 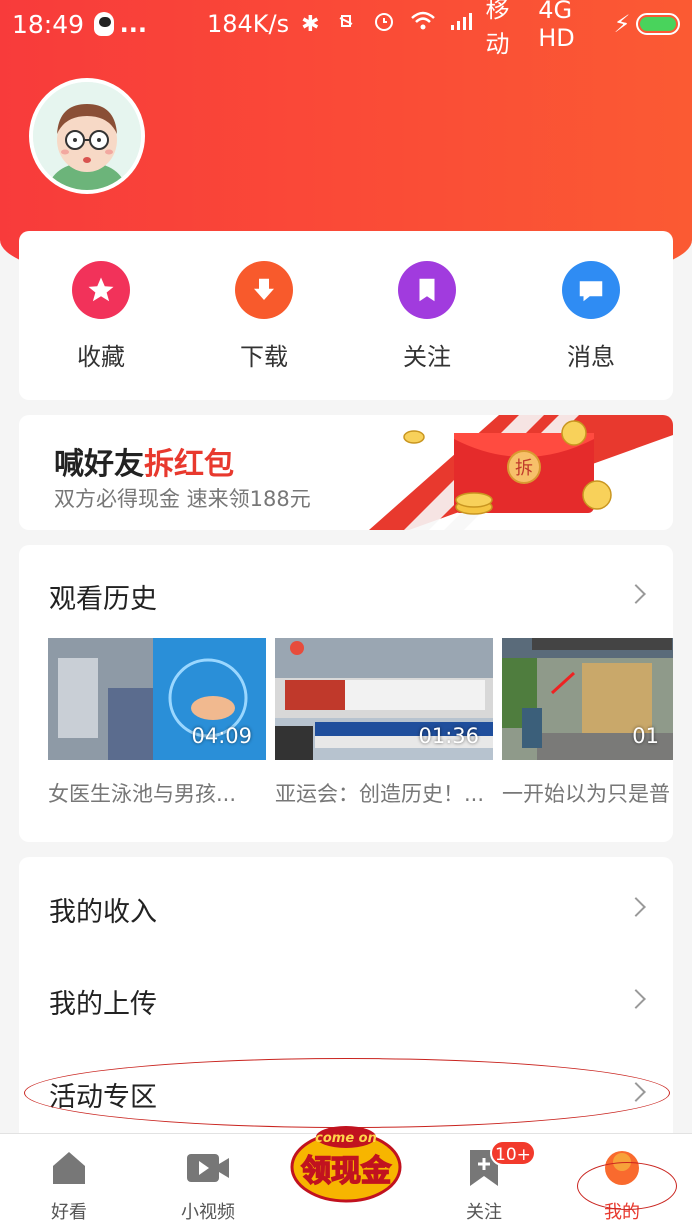 What do you see at coordinates (103, 912) in the screenshot?
I see `menu-item-label: 我的收入` at bounding box center [103, 912].